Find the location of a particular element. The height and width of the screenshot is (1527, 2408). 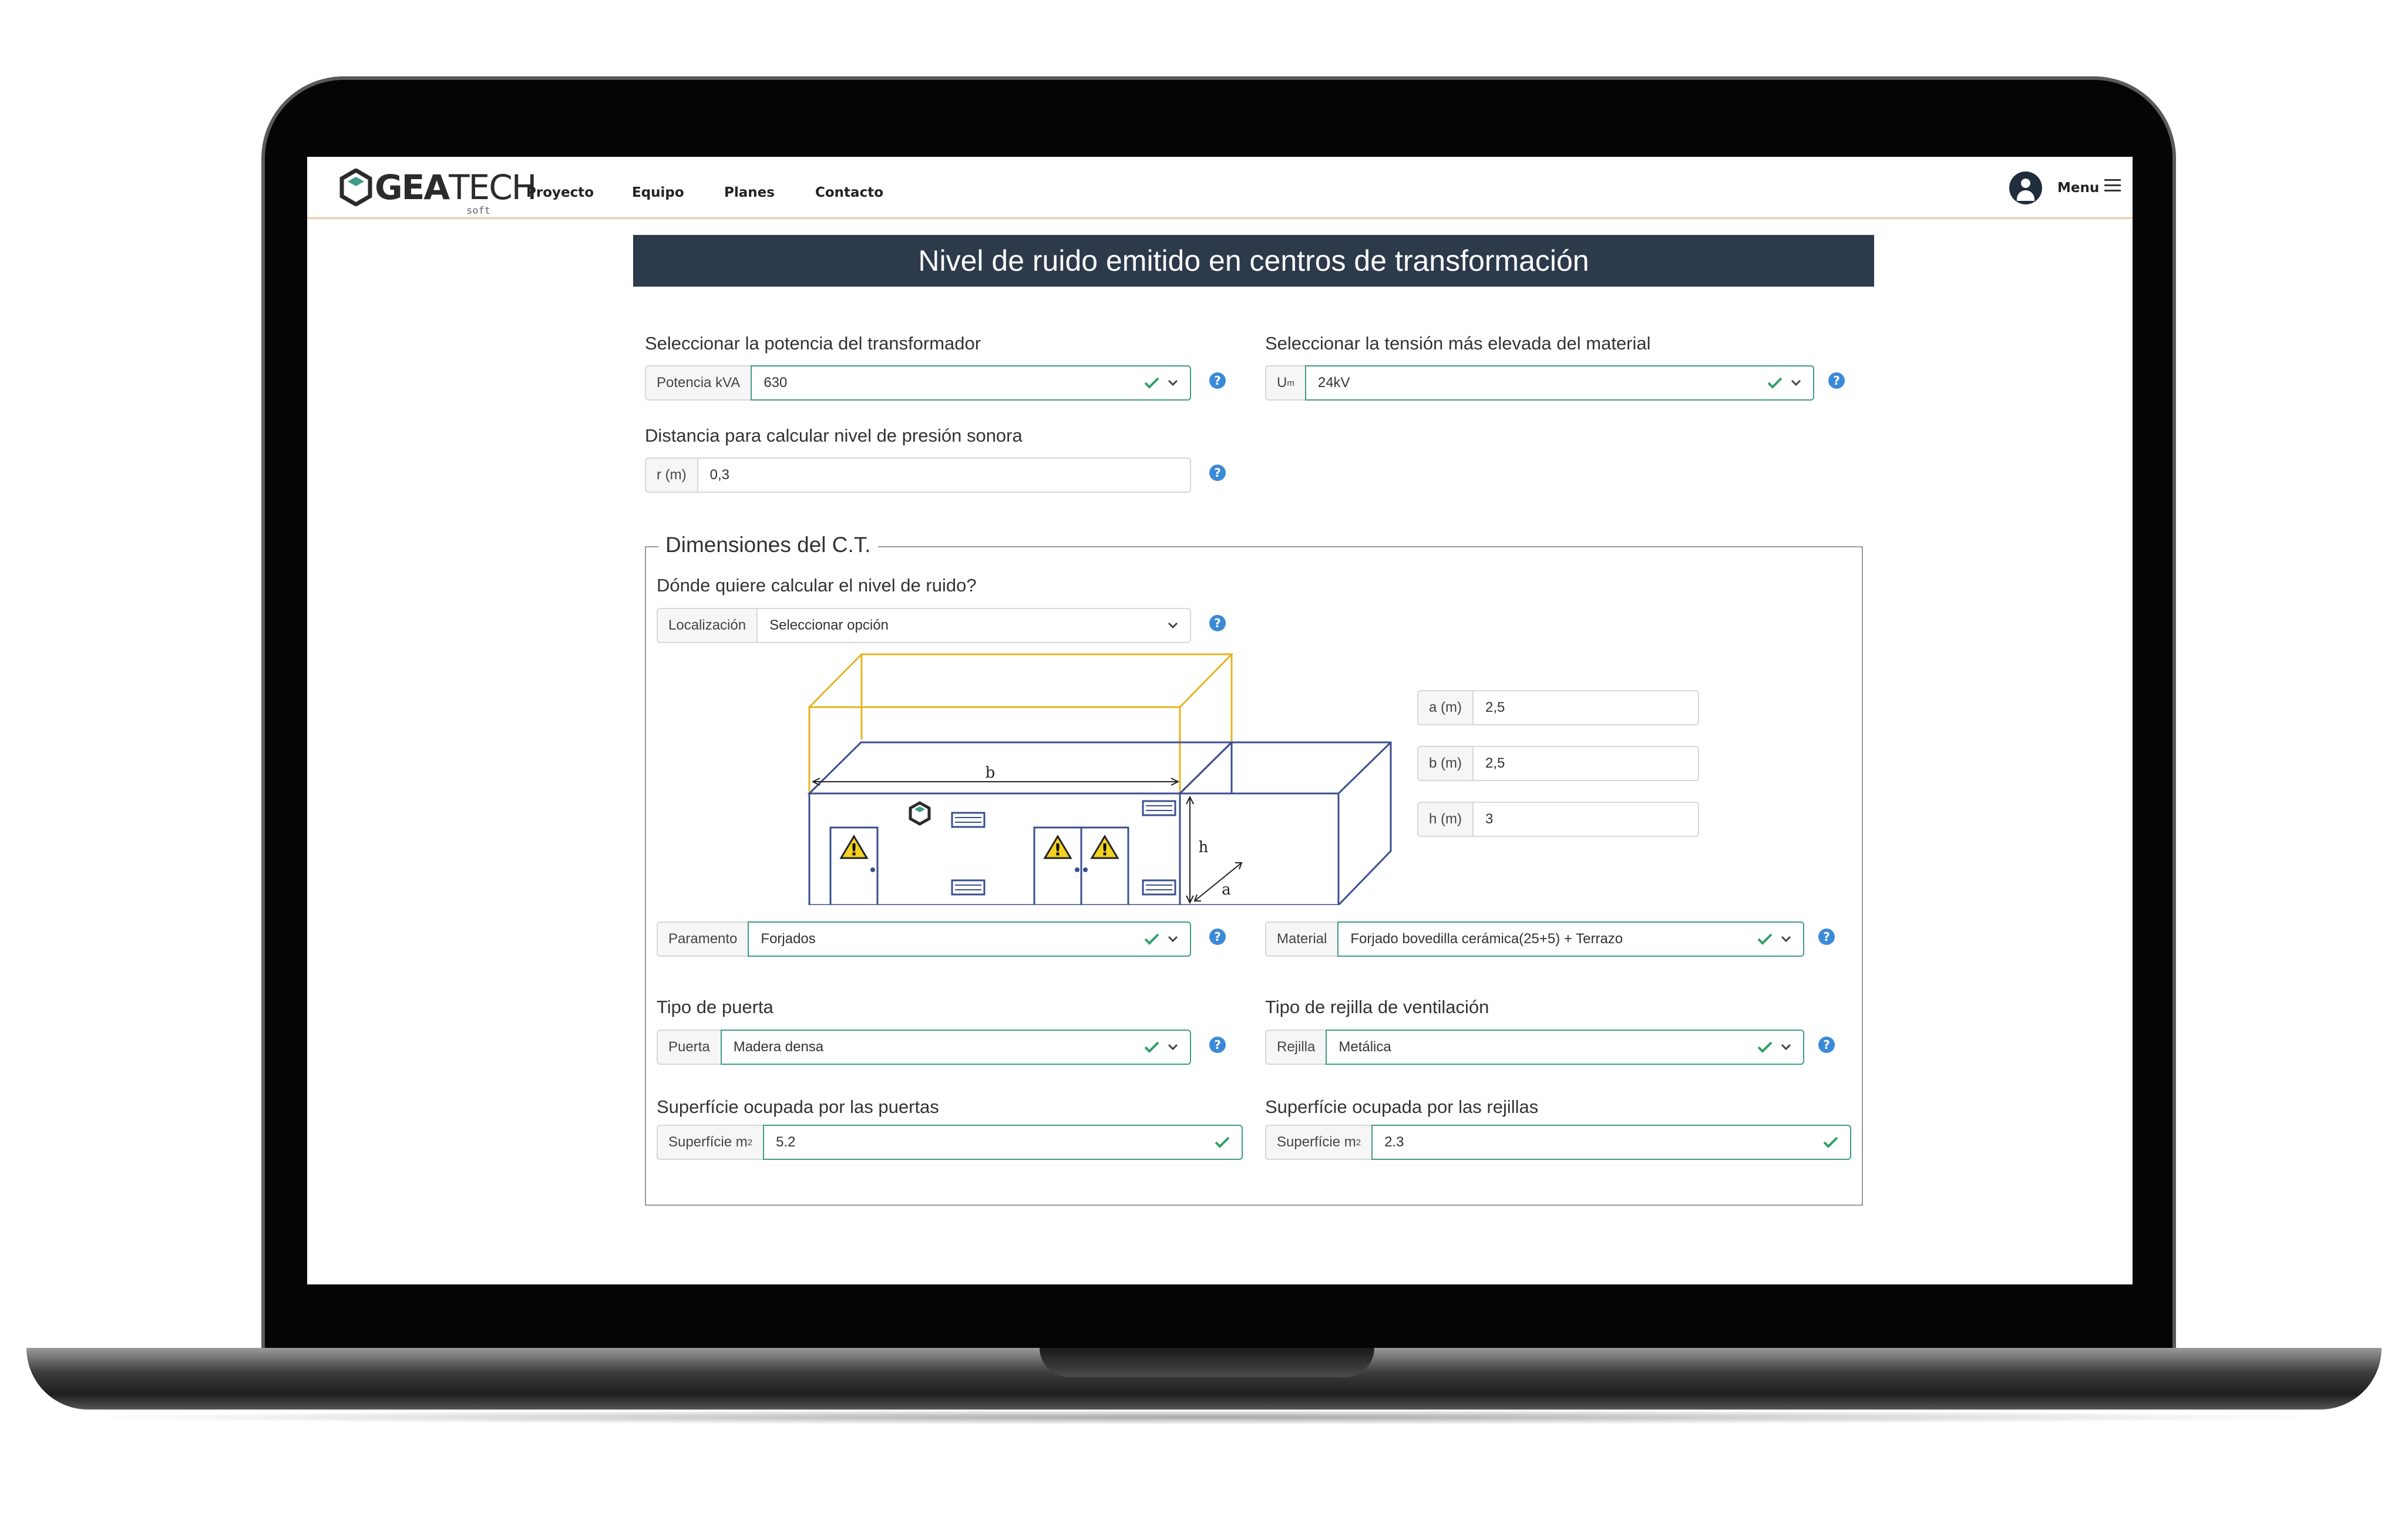

grille-surface-value: 2.3 is located at coordinates (1394, 1142).